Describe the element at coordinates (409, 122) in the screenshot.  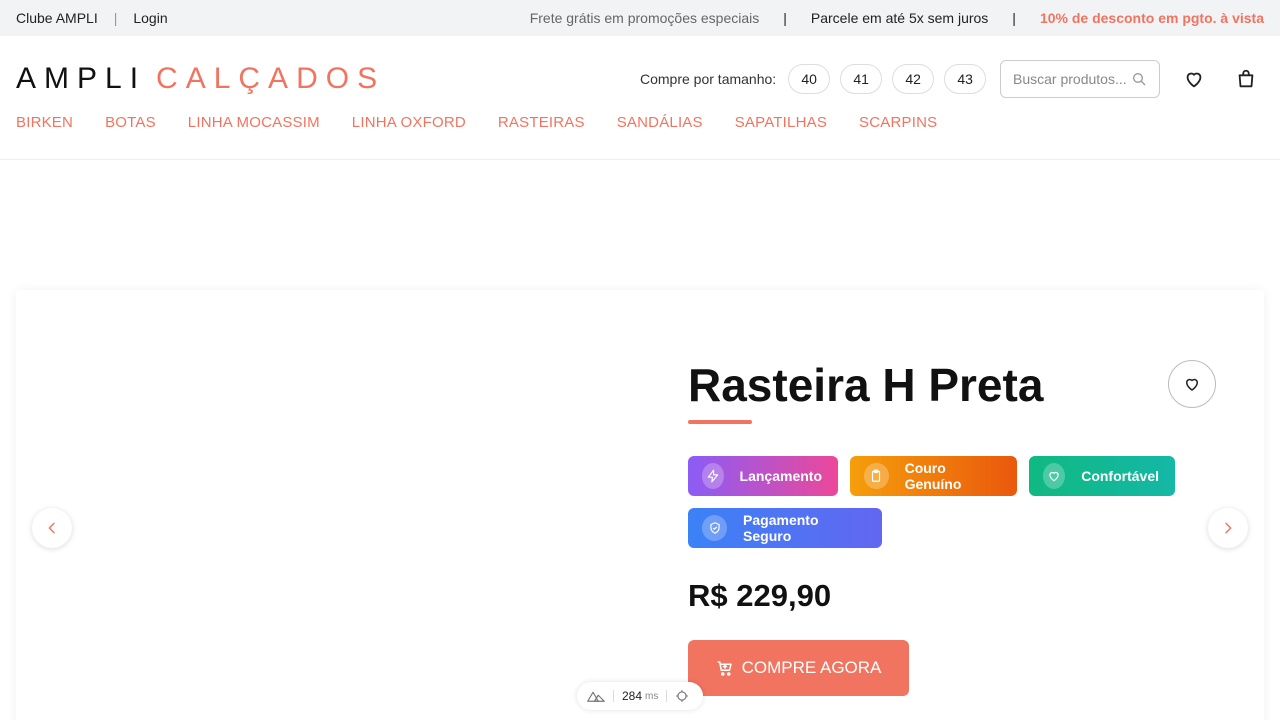
I see `nav-item-linha-oxford: LINHA OXFORD` at that location.